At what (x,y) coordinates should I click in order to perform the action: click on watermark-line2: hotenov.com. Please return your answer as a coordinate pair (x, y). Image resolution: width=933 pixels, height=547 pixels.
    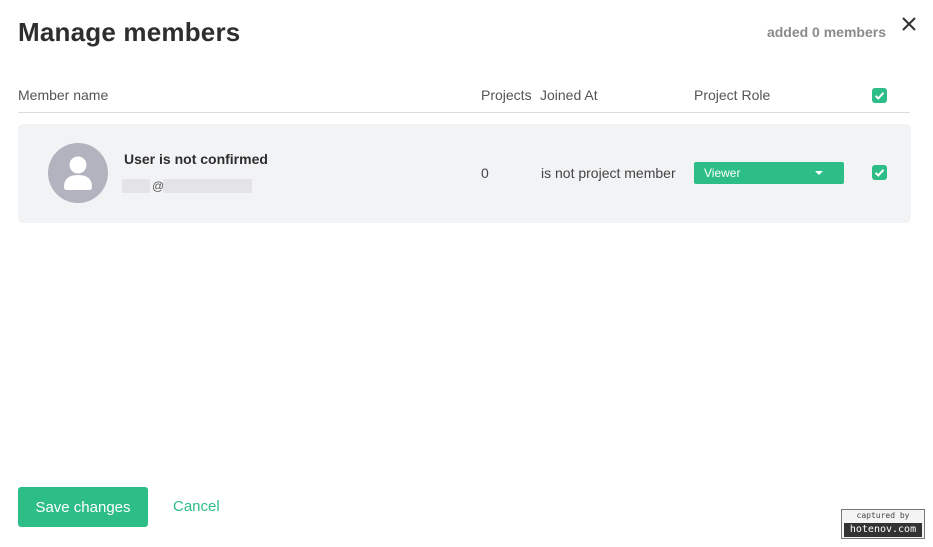
    Looking at the image, I should click on (883, 530).